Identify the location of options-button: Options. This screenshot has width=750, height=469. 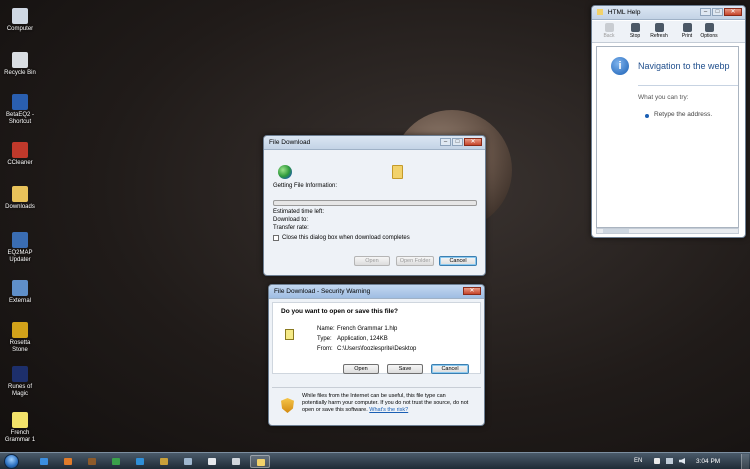
(709, 31).